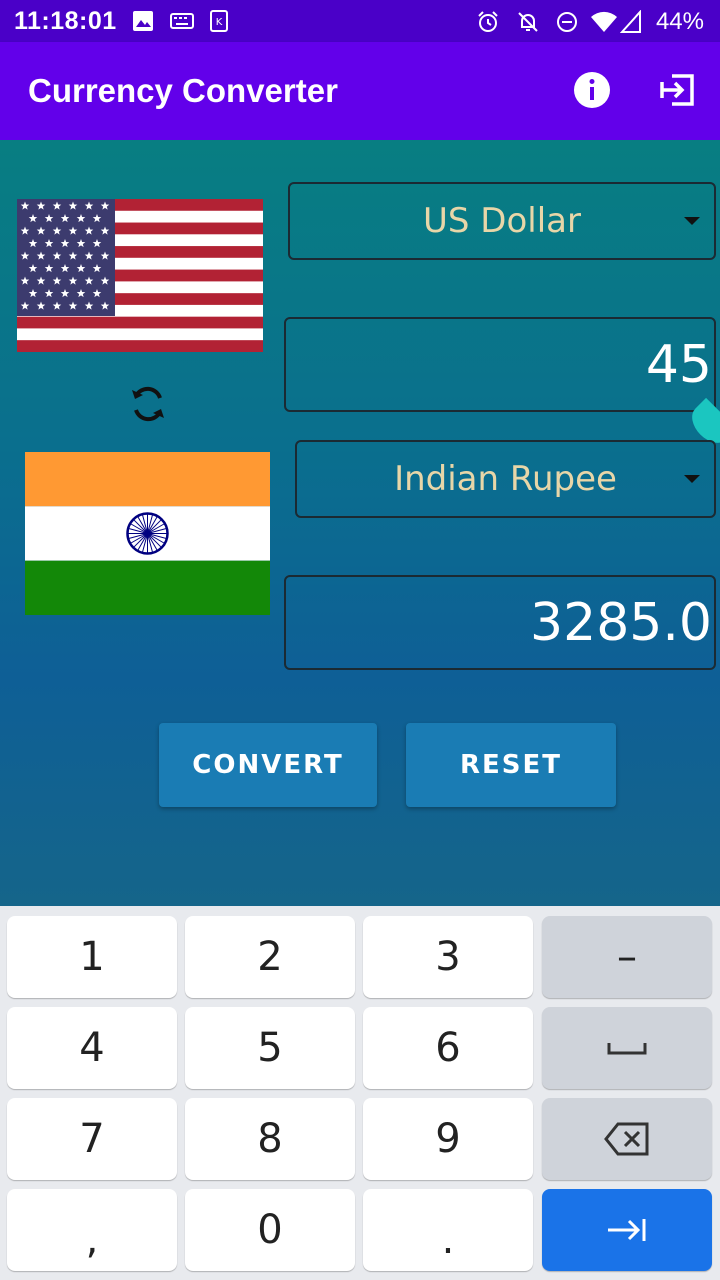 Image resolution: width=720 pixels, height=1280 pixels. Describe the element at coordinates (360, 21) in the screenshot. I see `status-bar: 11:18:01 K 44%` at that location.